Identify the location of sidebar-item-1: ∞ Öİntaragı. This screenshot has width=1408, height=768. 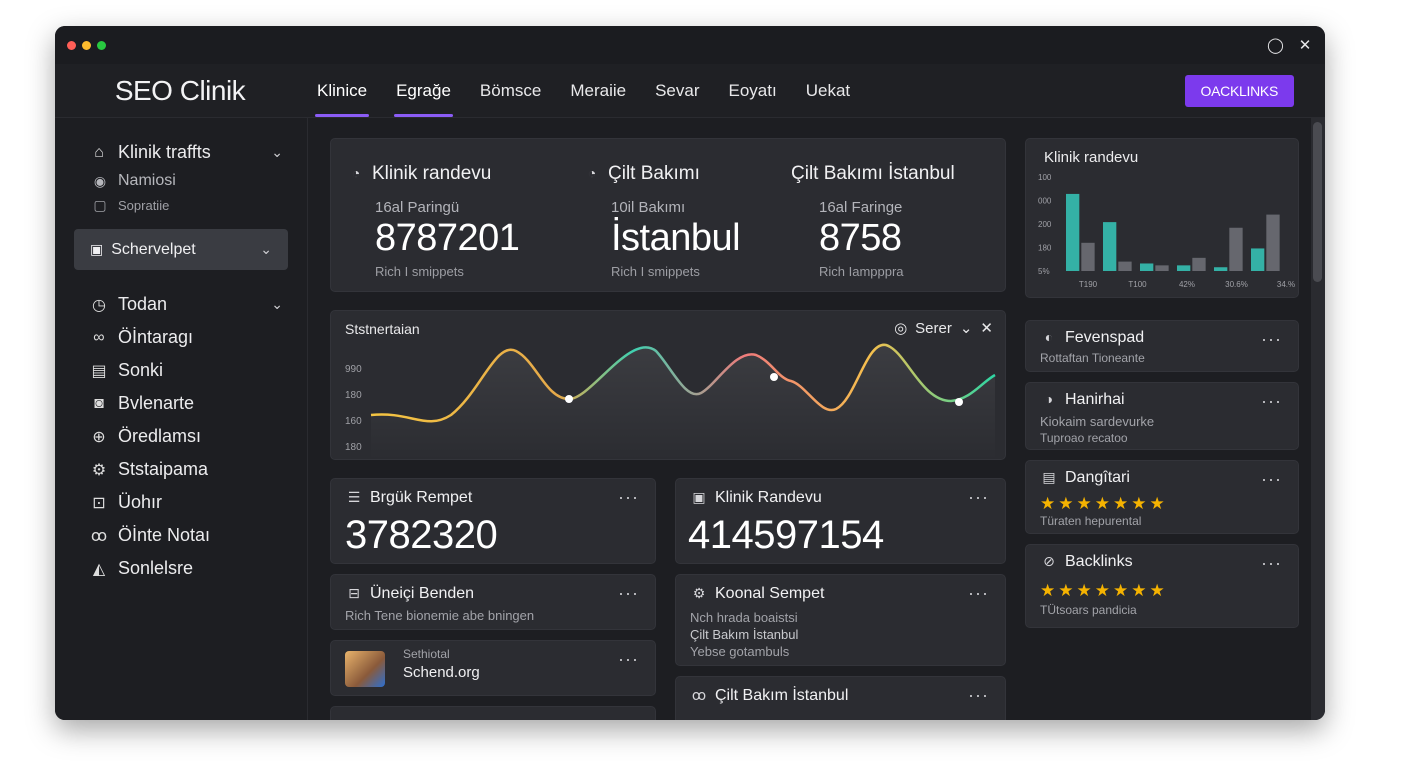
(181, 337).